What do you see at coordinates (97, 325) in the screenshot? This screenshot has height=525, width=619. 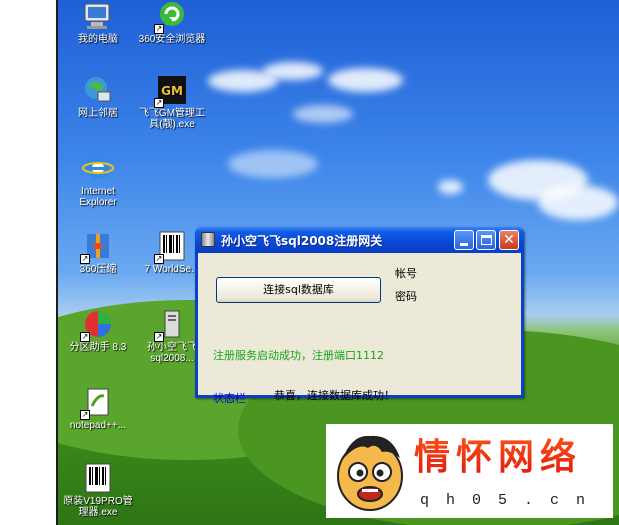 I see `partition-assistant-icon: ↗` at bounding box center [97, 325].